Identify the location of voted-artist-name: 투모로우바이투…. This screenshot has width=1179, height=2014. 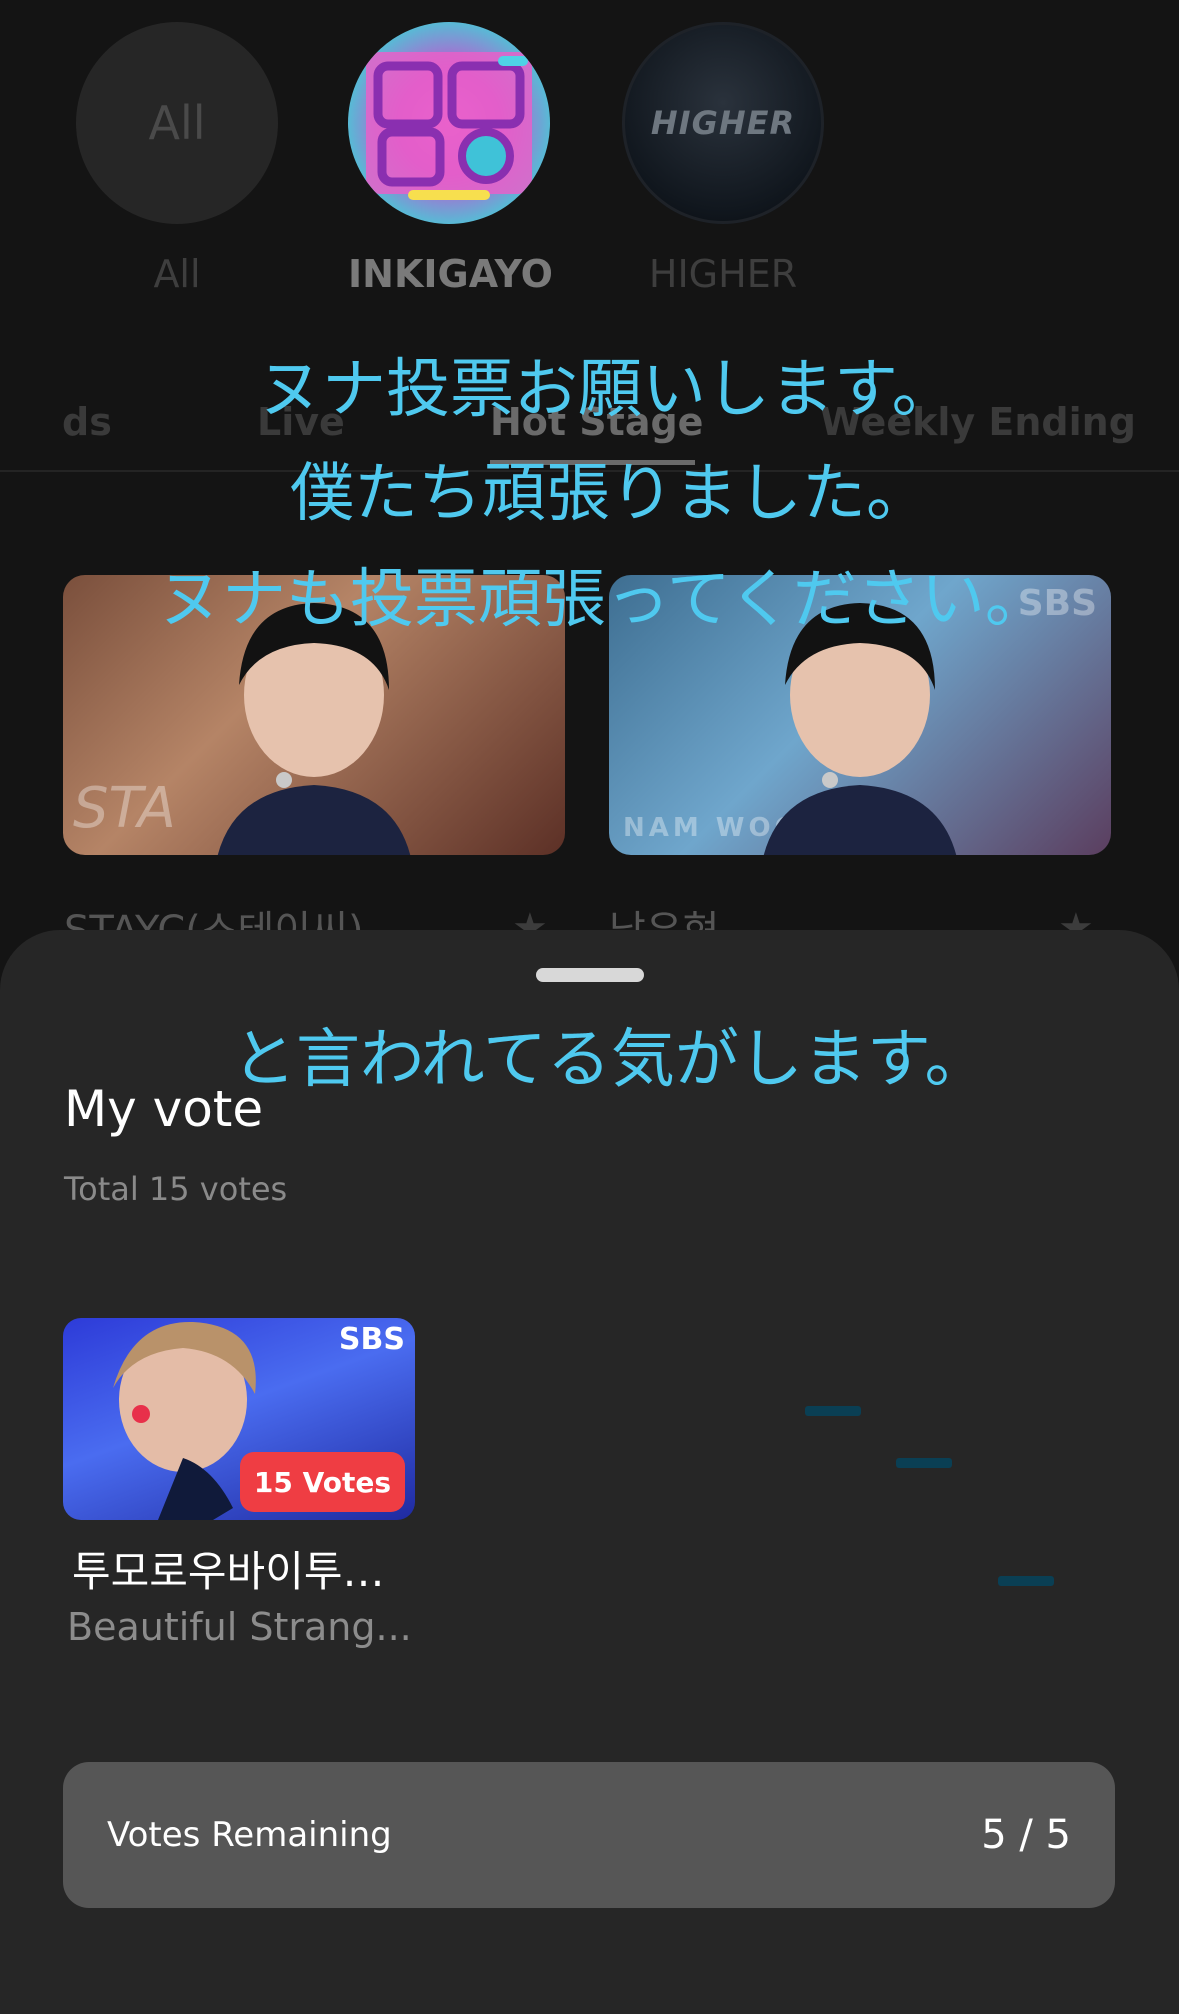
(228, 1571).